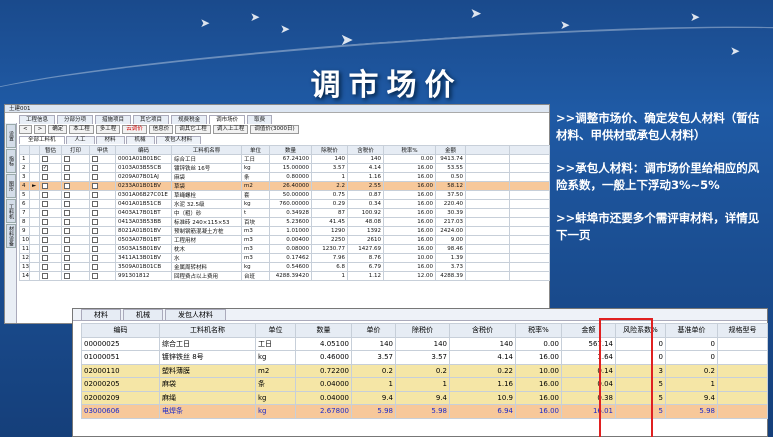  I want to click on pretax-cell: 87, so click(329, 213).